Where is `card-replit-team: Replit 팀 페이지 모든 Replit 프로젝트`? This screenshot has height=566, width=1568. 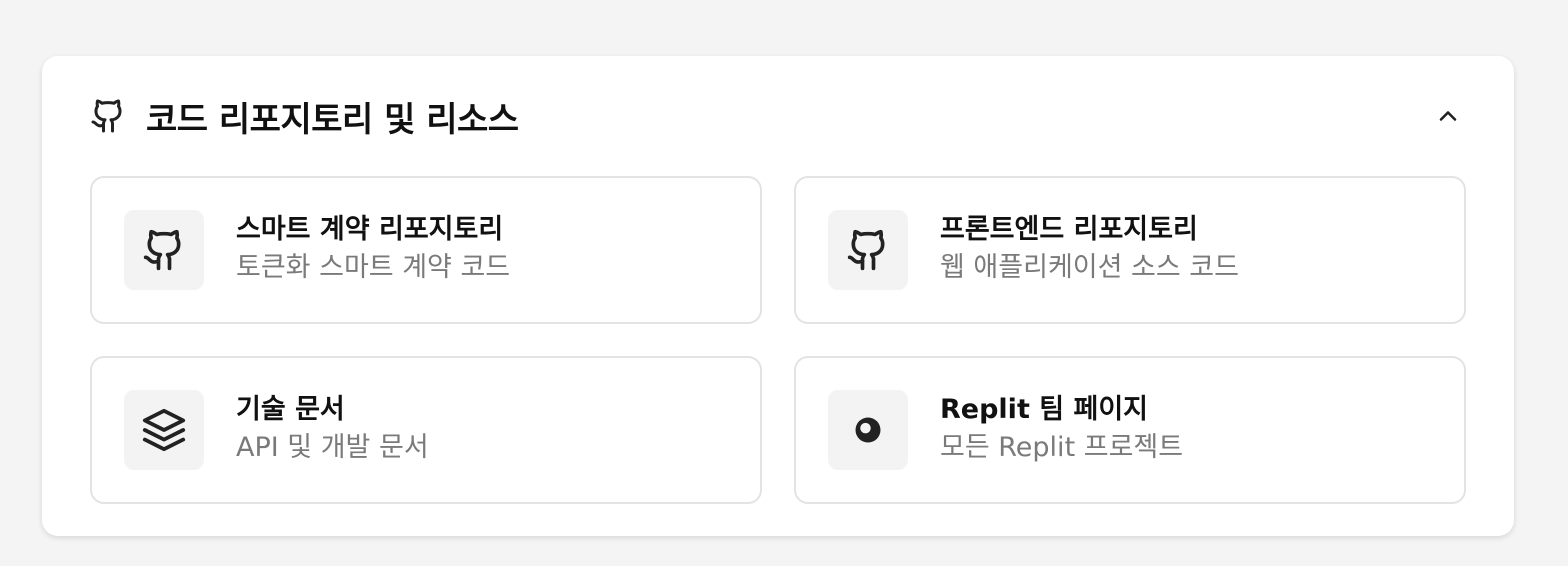 card-replit-team: Replit 팀 페이지 모든 Replit 프로젝트 is located at coordinates (1130, 430).